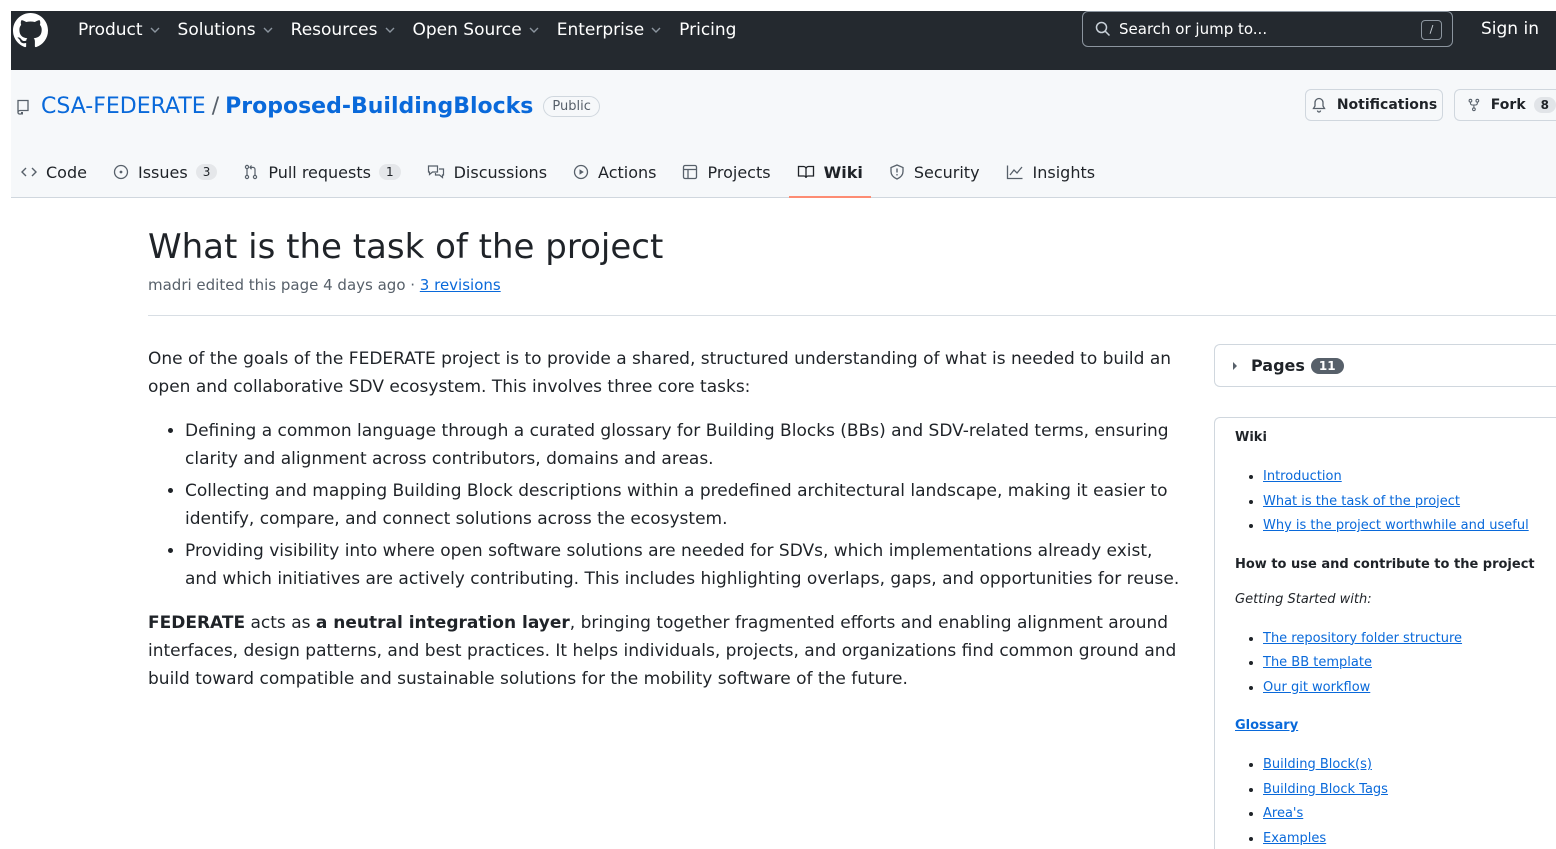  Describe the element at coordinates (197, 623) in the screenshot. I see `bold-federate: FEDERATE` at that location.